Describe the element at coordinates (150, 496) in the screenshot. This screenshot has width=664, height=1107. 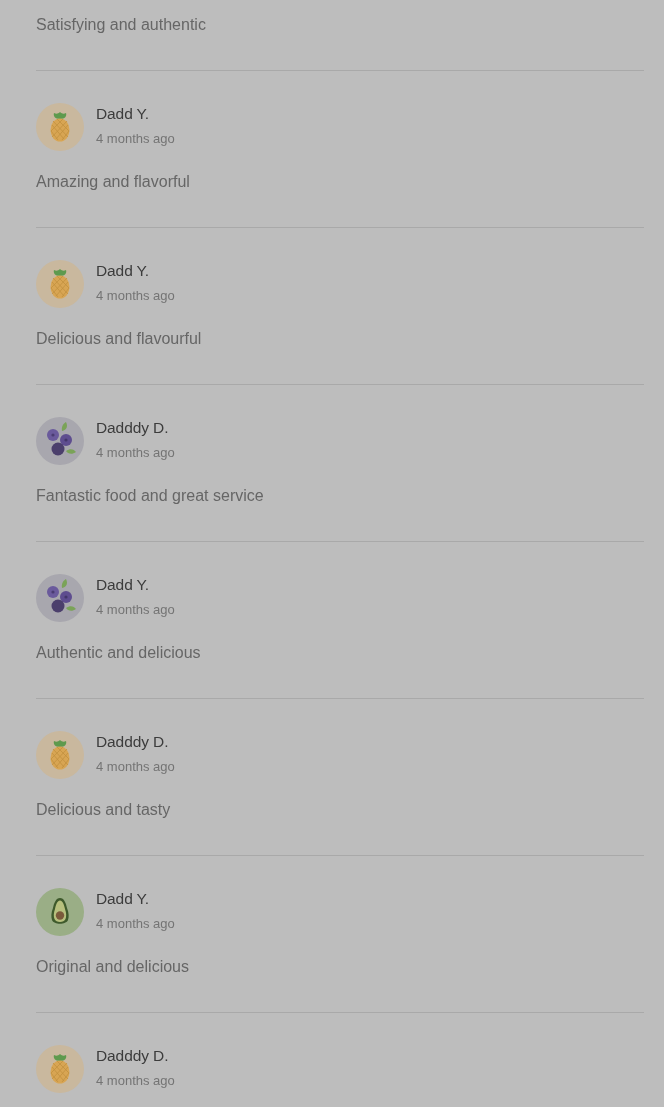
I see `review-comment: Fantastic food and great service` at that location.